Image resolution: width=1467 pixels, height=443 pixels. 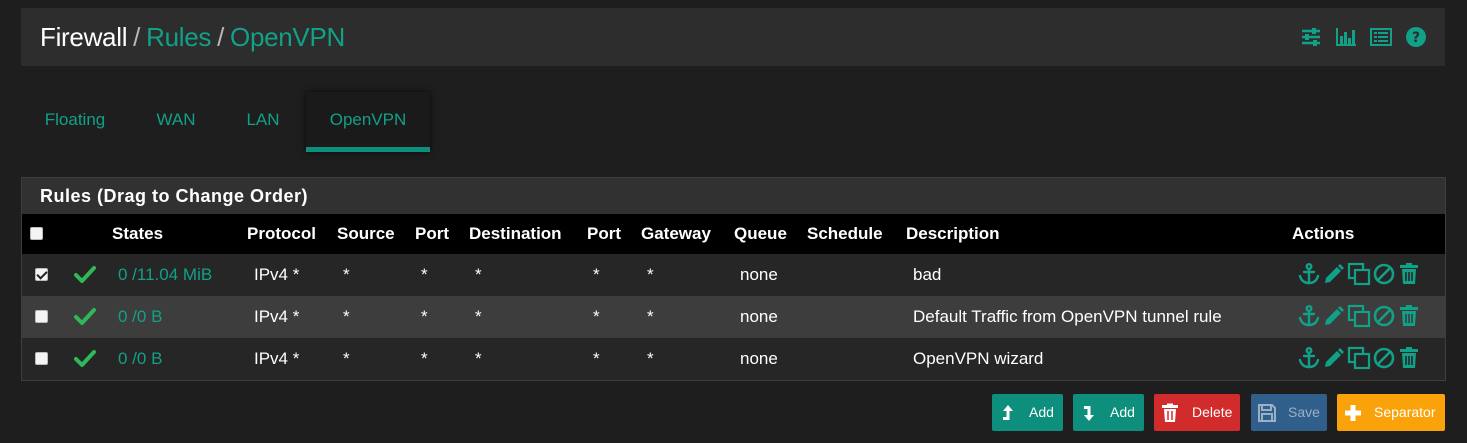 What do you see at coordinates (368, 122) in the screenshot?
I see `tab-openvpn: OpenVPN` at bounding box center [368, 122].